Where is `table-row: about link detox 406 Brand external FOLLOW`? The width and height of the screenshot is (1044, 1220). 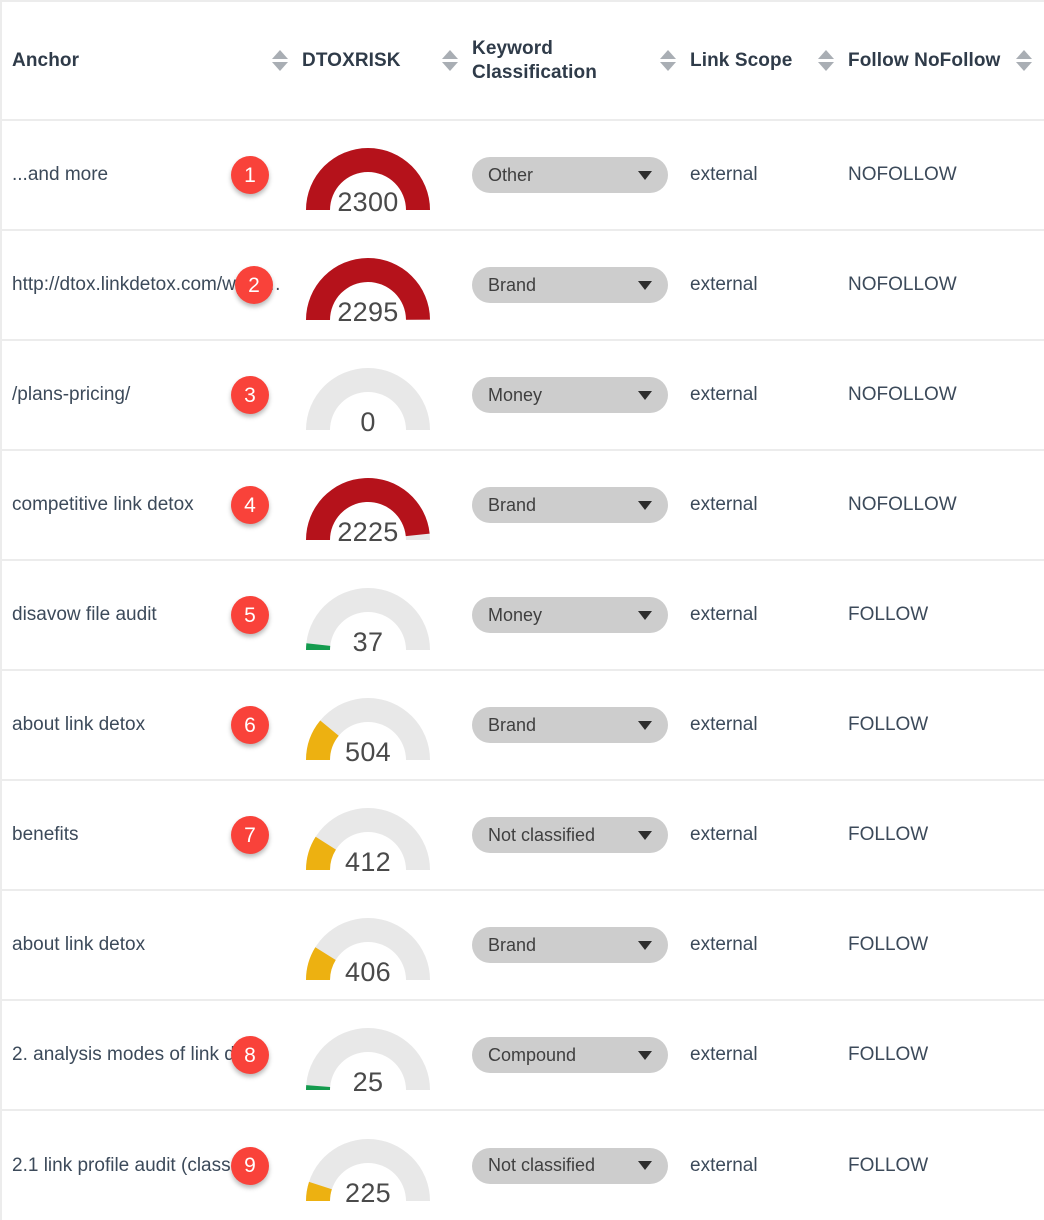
table-row: about link detox 406 Brand external FOLLOW is located at coordinates (523, 945).